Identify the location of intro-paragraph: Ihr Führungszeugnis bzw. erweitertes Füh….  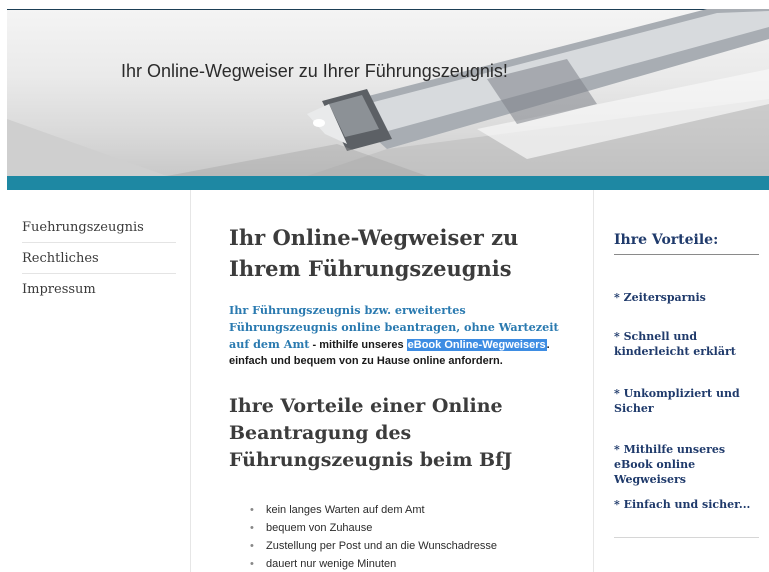
(399, 335).